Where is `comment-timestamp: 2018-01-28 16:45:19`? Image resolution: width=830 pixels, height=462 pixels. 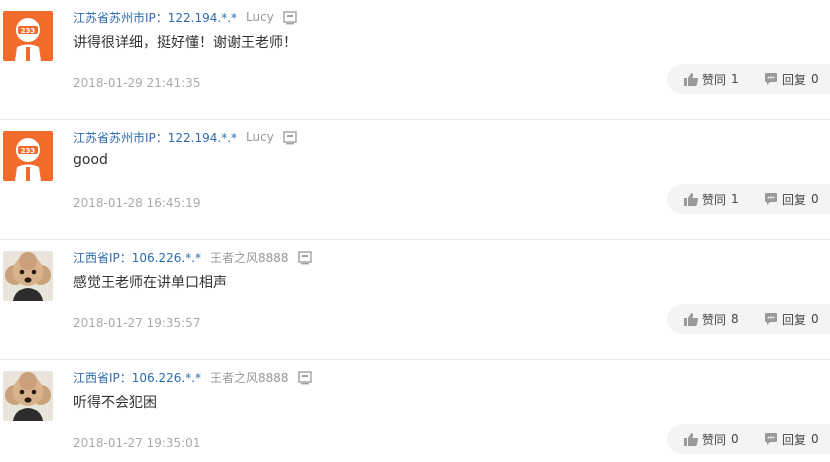 comment-timestamp: 2018-01-28 16:45:19 is located at coordinates (137, 203).